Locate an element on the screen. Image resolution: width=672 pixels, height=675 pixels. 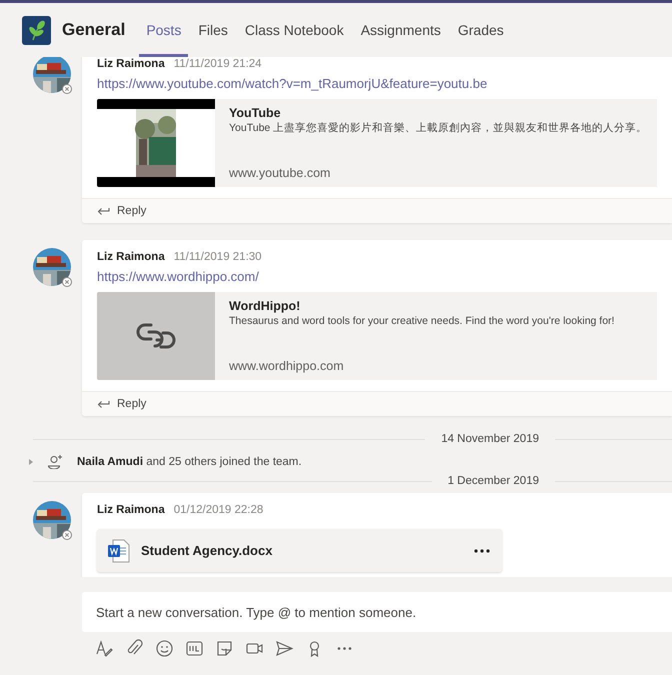
tab: Assignments is located at coordinates (401, 30).